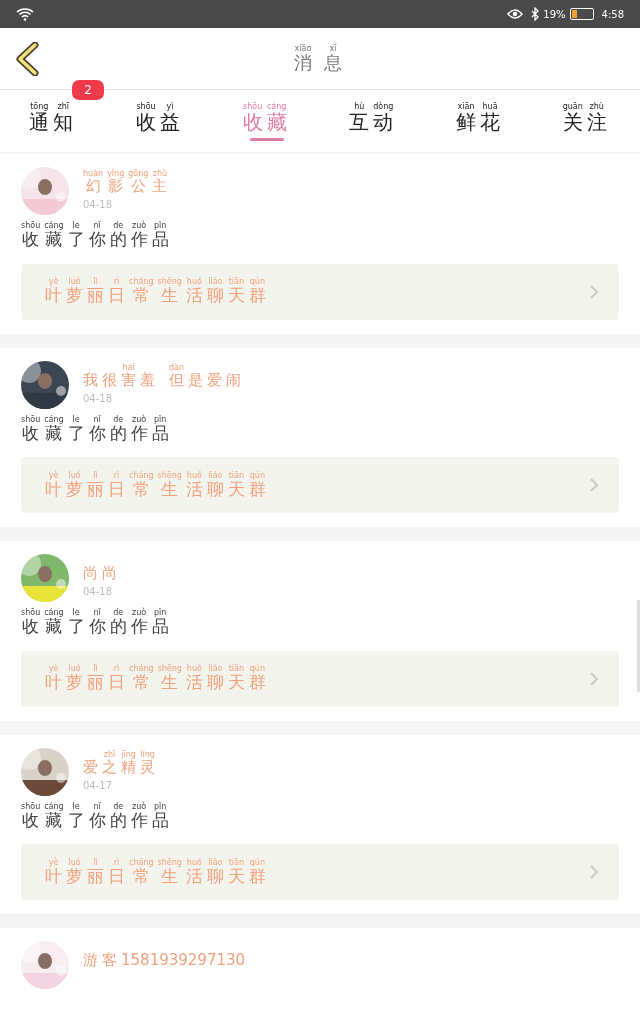  I want to click on eye-icon, so click(515, 14).